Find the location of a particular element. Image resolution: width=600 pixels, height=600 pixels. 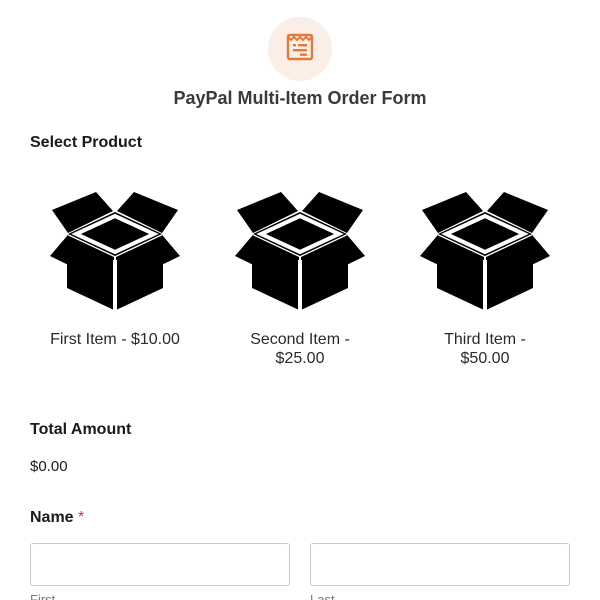

total-amount-value: $0.00 is located at coordinates (49, 466).